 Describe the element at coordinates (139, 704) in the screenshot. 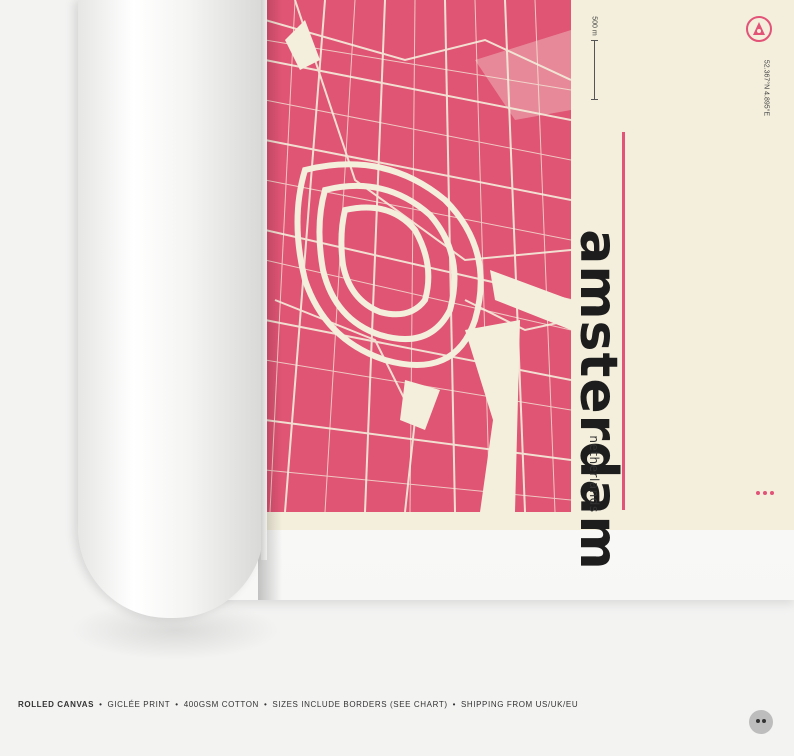

I see `caption-item-giclee: GICLÉE PRINT` at that location.